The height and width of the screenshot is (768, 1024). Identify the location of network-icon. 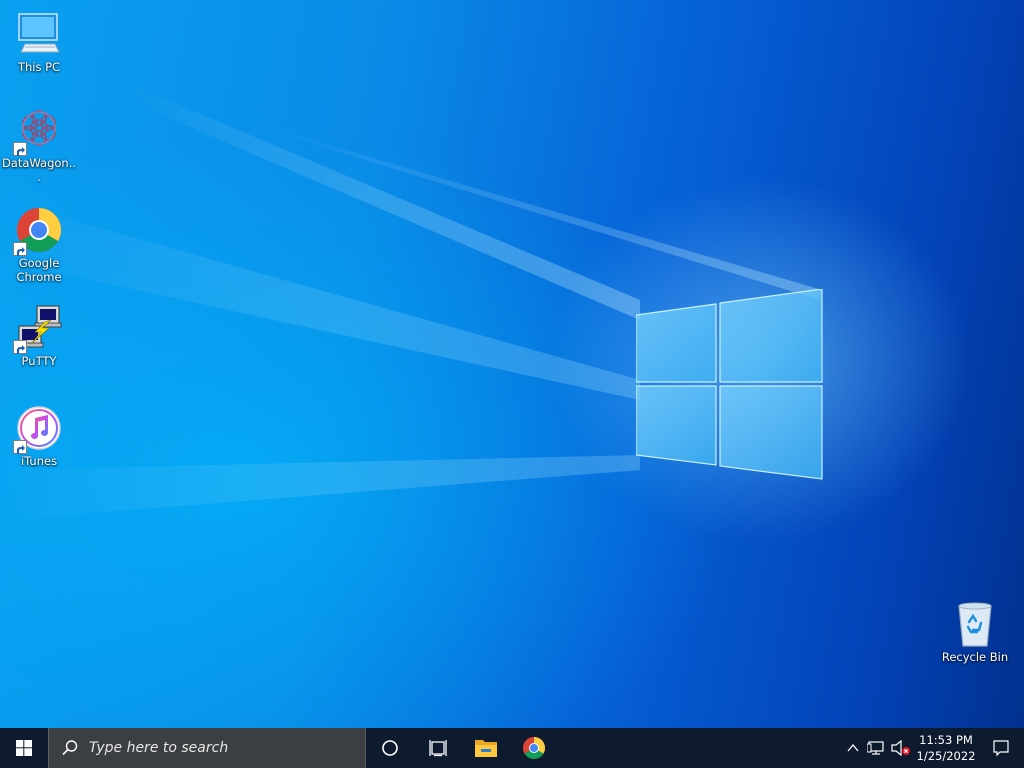
(875, 748).